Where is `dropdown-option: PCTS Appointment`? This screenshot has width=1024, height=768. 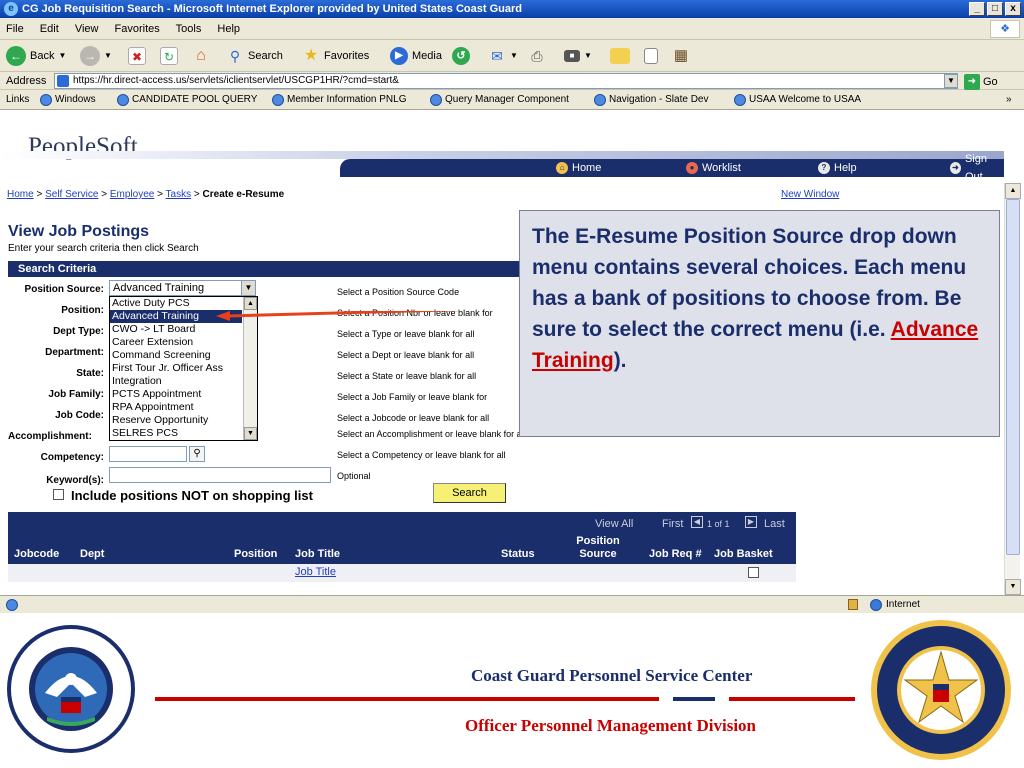 dropdown-option: PCTS Appointment is located at coordinates (176, 394).